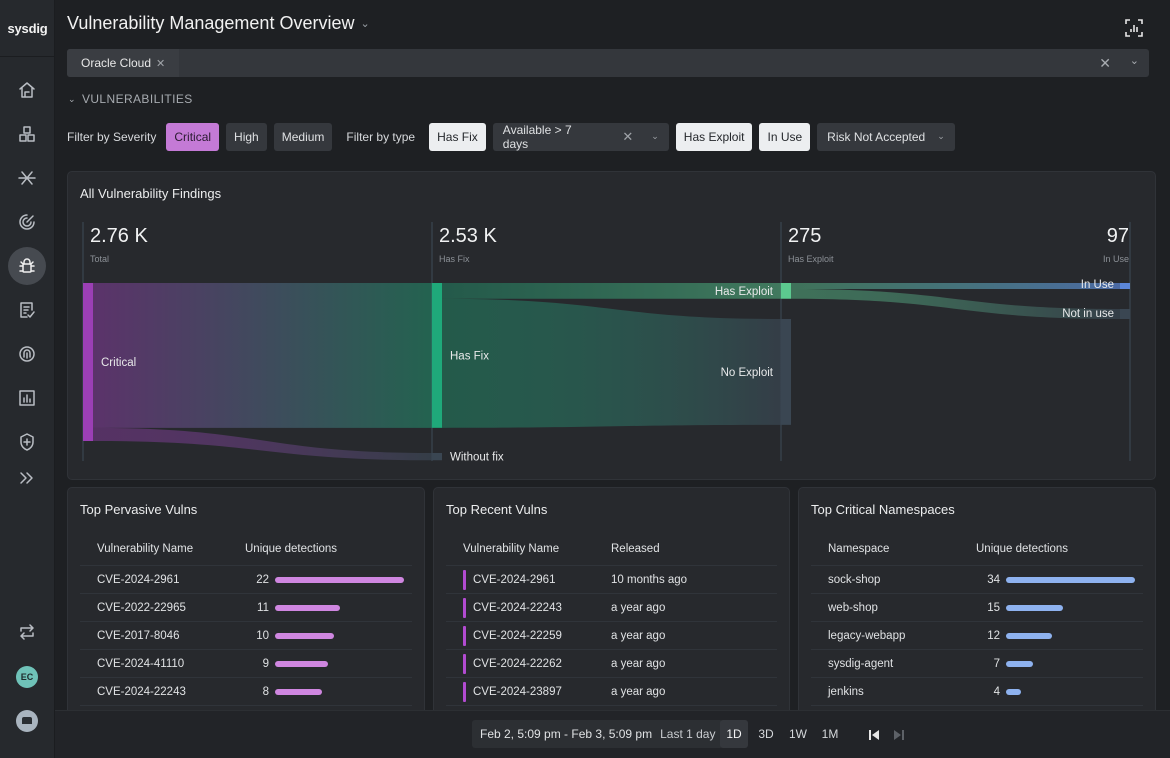 This screenshot has width=1170, height=758. Describe the element at coordinates (611, 580) in the screenshot. I see `table-row: CVE-2024-2961 10 months ago` at that location.